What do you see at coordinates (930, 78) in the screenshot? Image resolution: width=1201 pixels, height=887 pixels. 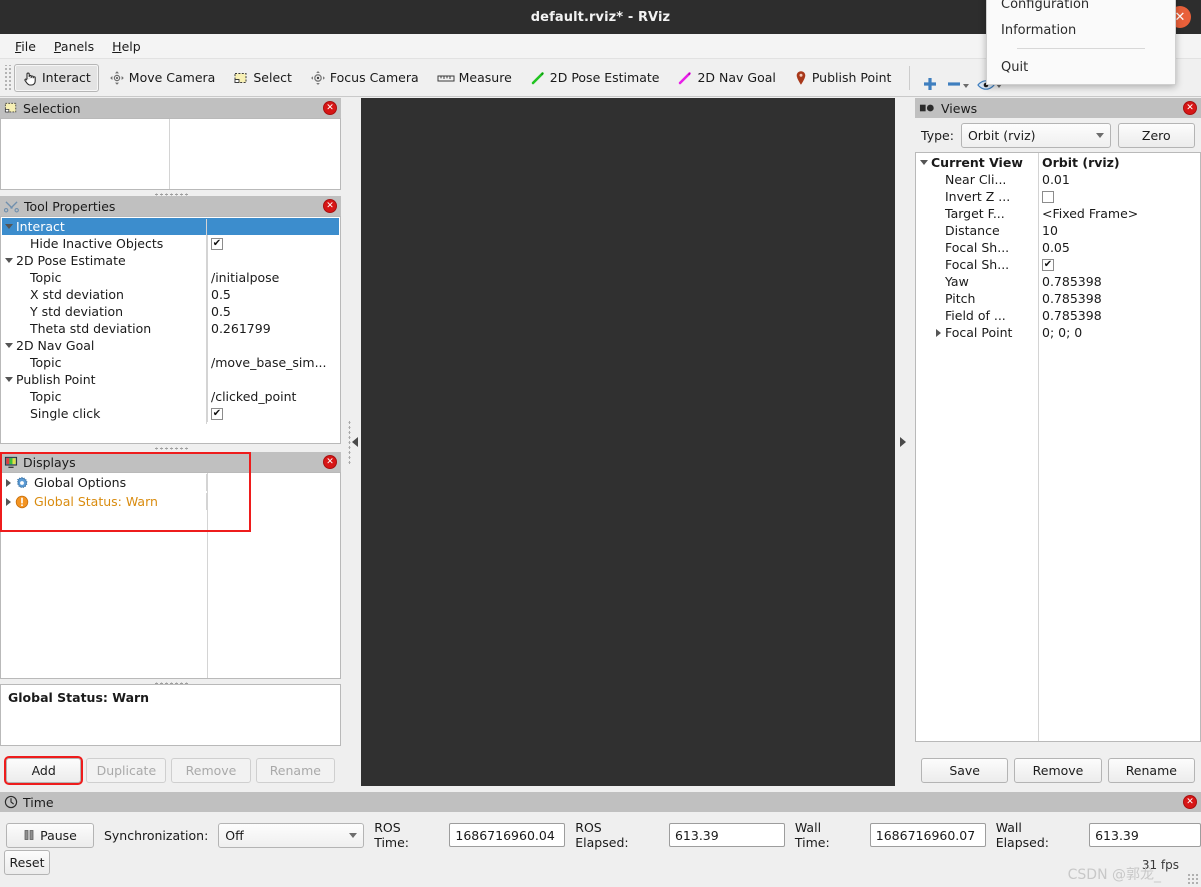 I see `add-tool-button` at bounding box center [930, 78].